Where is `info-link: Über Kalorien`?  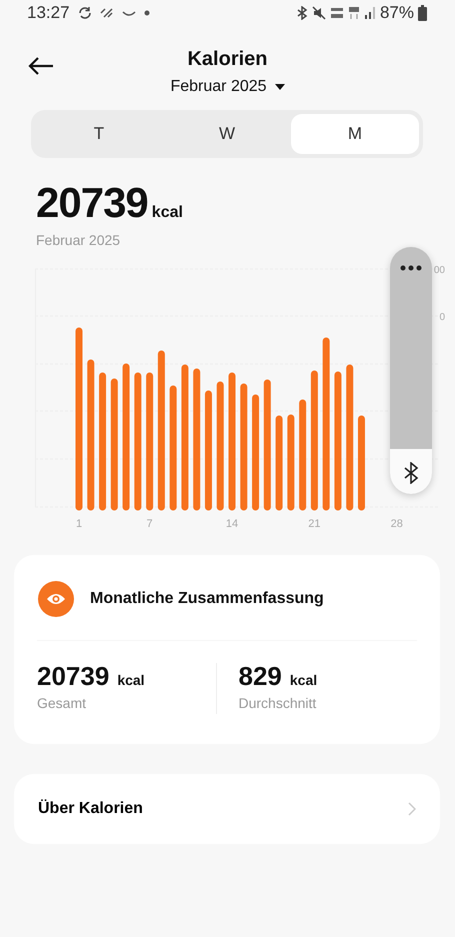 info-link: Über Kalorien is located at coordinates (227, 809).